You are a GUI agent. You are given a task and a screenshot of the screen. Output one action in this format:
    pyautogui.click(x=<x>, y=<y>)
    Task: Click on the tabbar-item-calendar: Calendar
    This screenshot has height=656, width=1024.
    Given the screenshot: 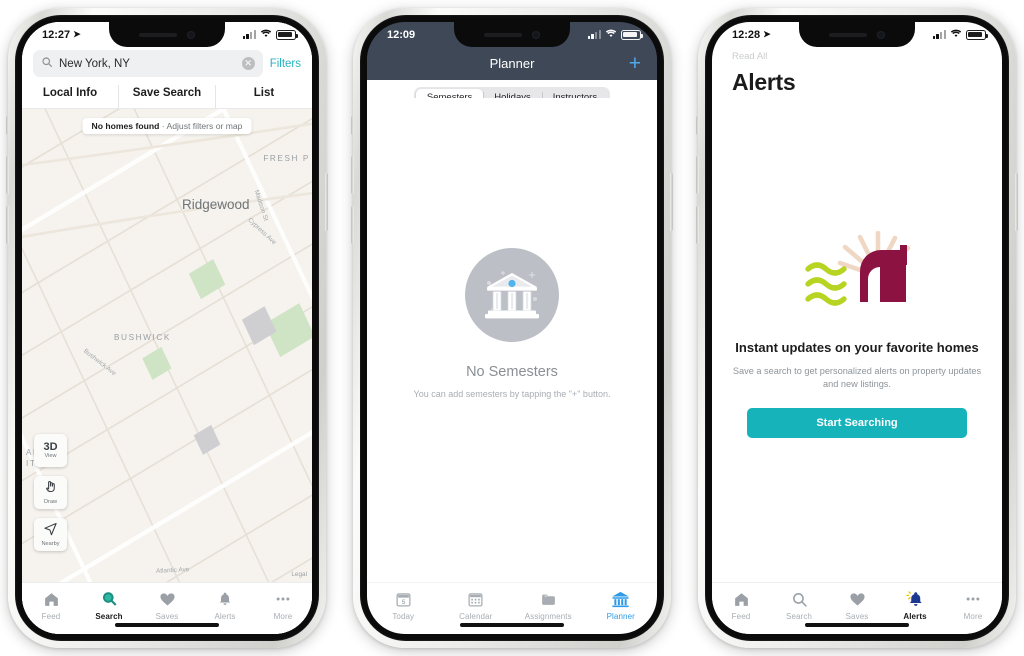 What is the action you would take?
    pyautogui.click(x=476, y=605)
    